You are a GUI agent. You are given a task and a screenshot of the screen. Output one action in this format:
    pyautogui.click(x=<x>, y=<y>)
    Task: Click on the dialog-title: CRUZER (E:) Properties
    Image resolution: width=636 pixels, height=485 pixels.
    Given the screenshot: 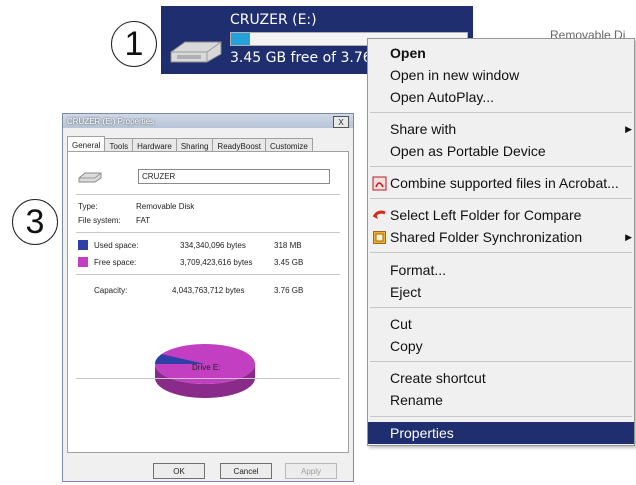 What is the action you would take?
    pyautogui.click(x=111, y=121)
    